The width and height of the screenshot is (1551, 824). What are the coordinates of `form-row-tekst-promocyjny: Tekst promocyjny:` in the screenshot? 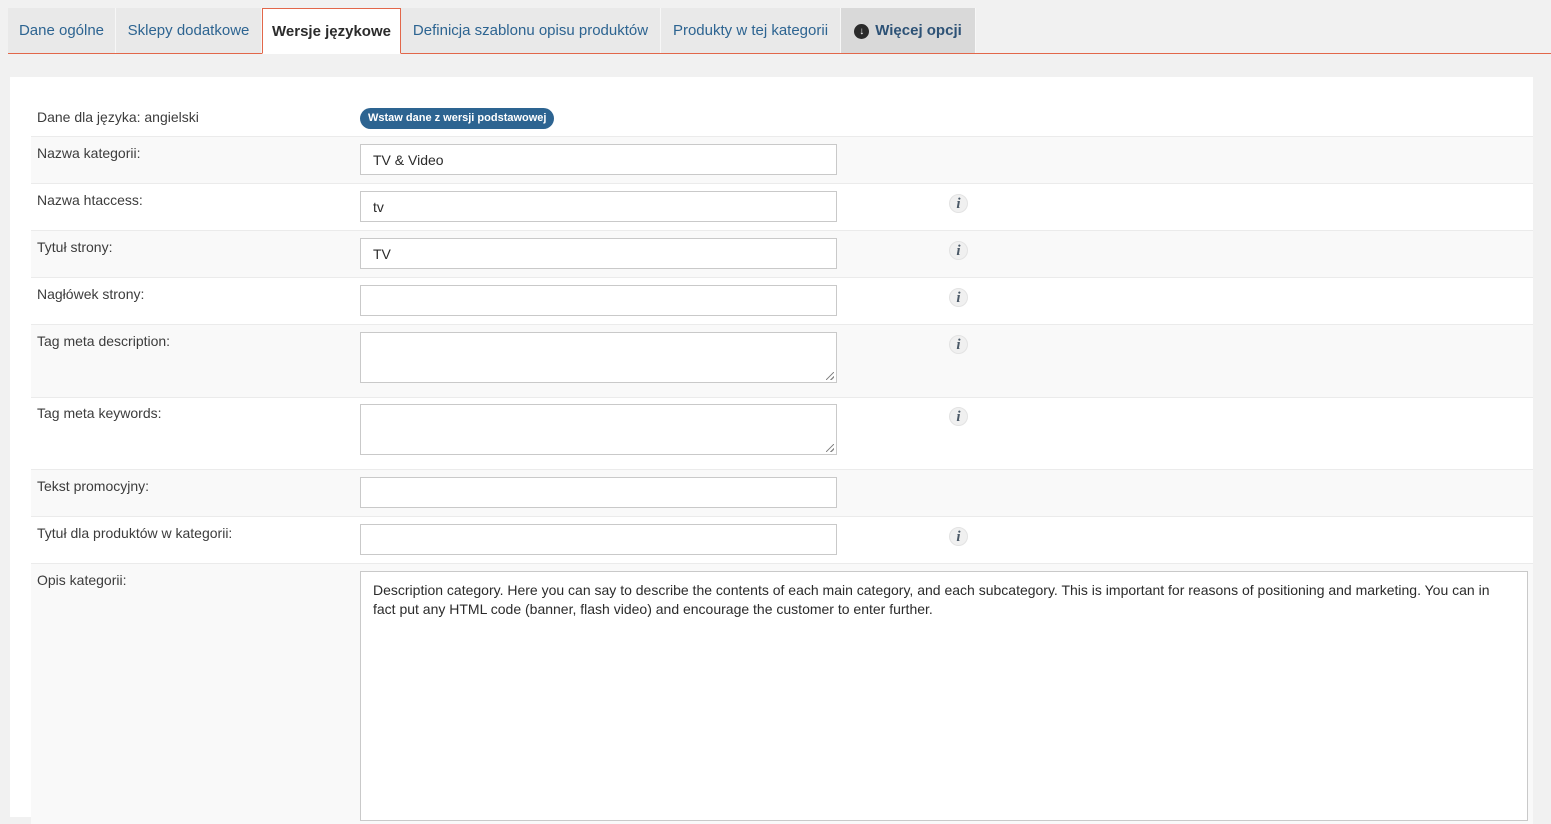 It's located at (782, 493).